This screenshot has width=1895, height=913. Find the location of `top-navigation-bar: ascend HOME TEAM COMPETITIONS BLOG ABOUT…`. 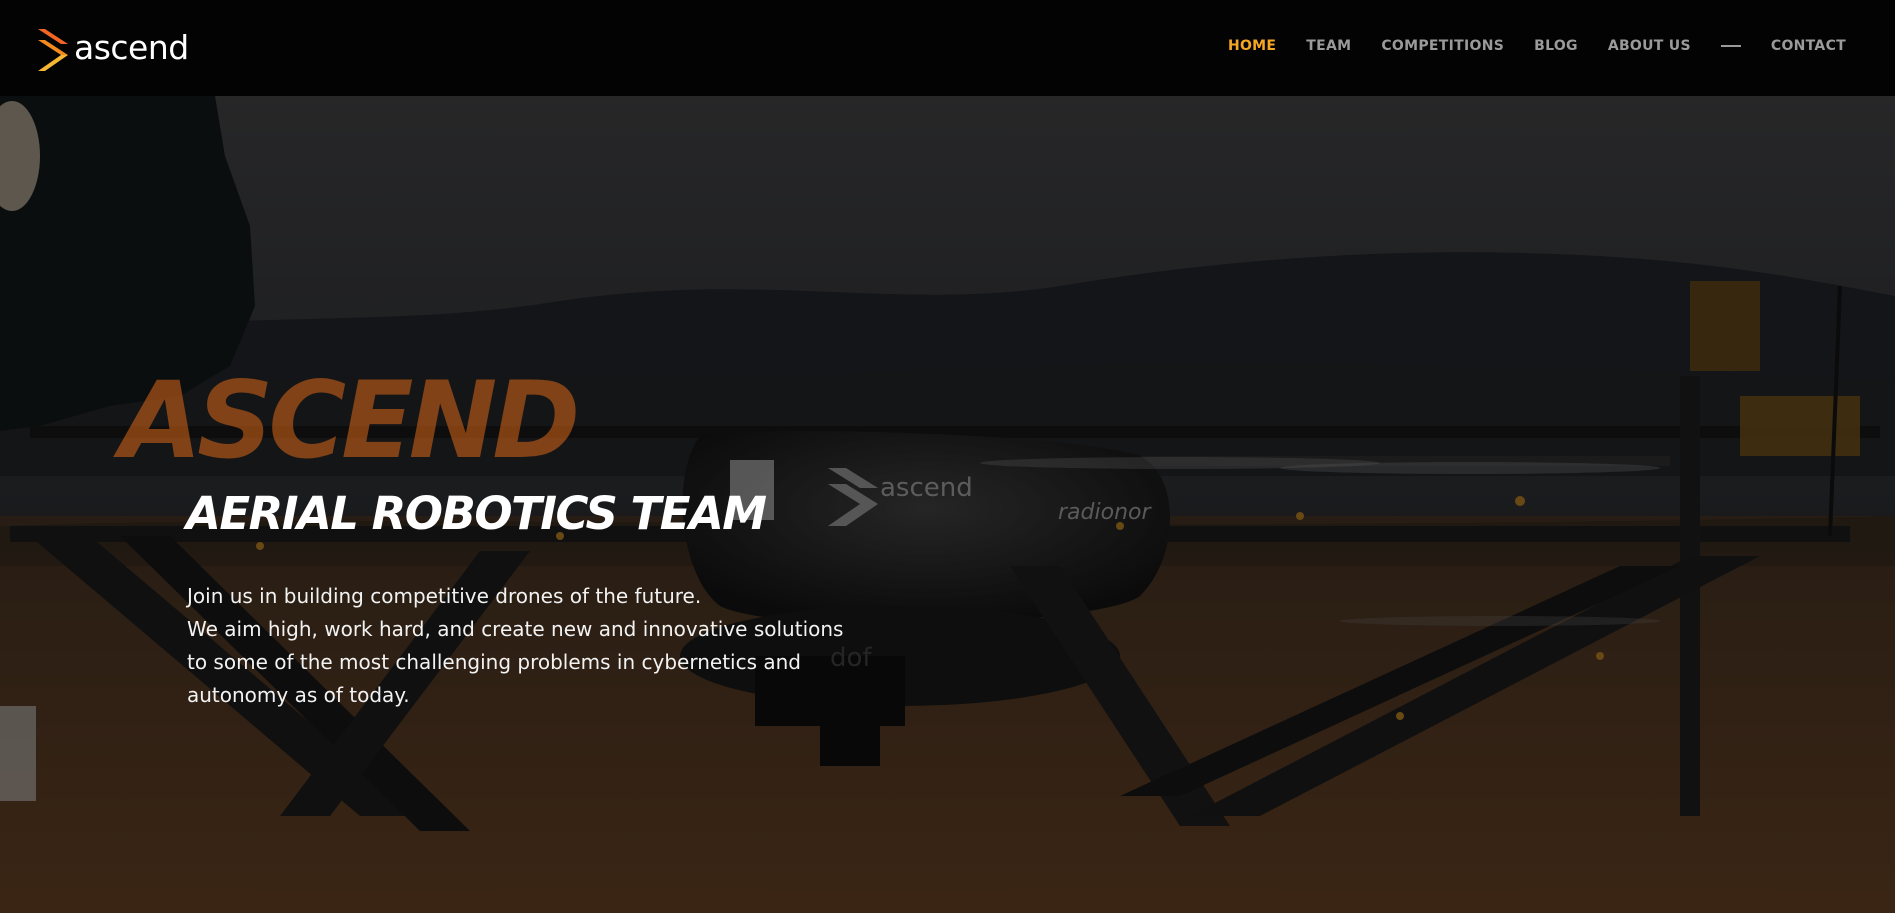

top-navigation-bar: ascend HOME TEAM COMPETITIONS BLOG ABOUT… is located at coordinates (947, 48).